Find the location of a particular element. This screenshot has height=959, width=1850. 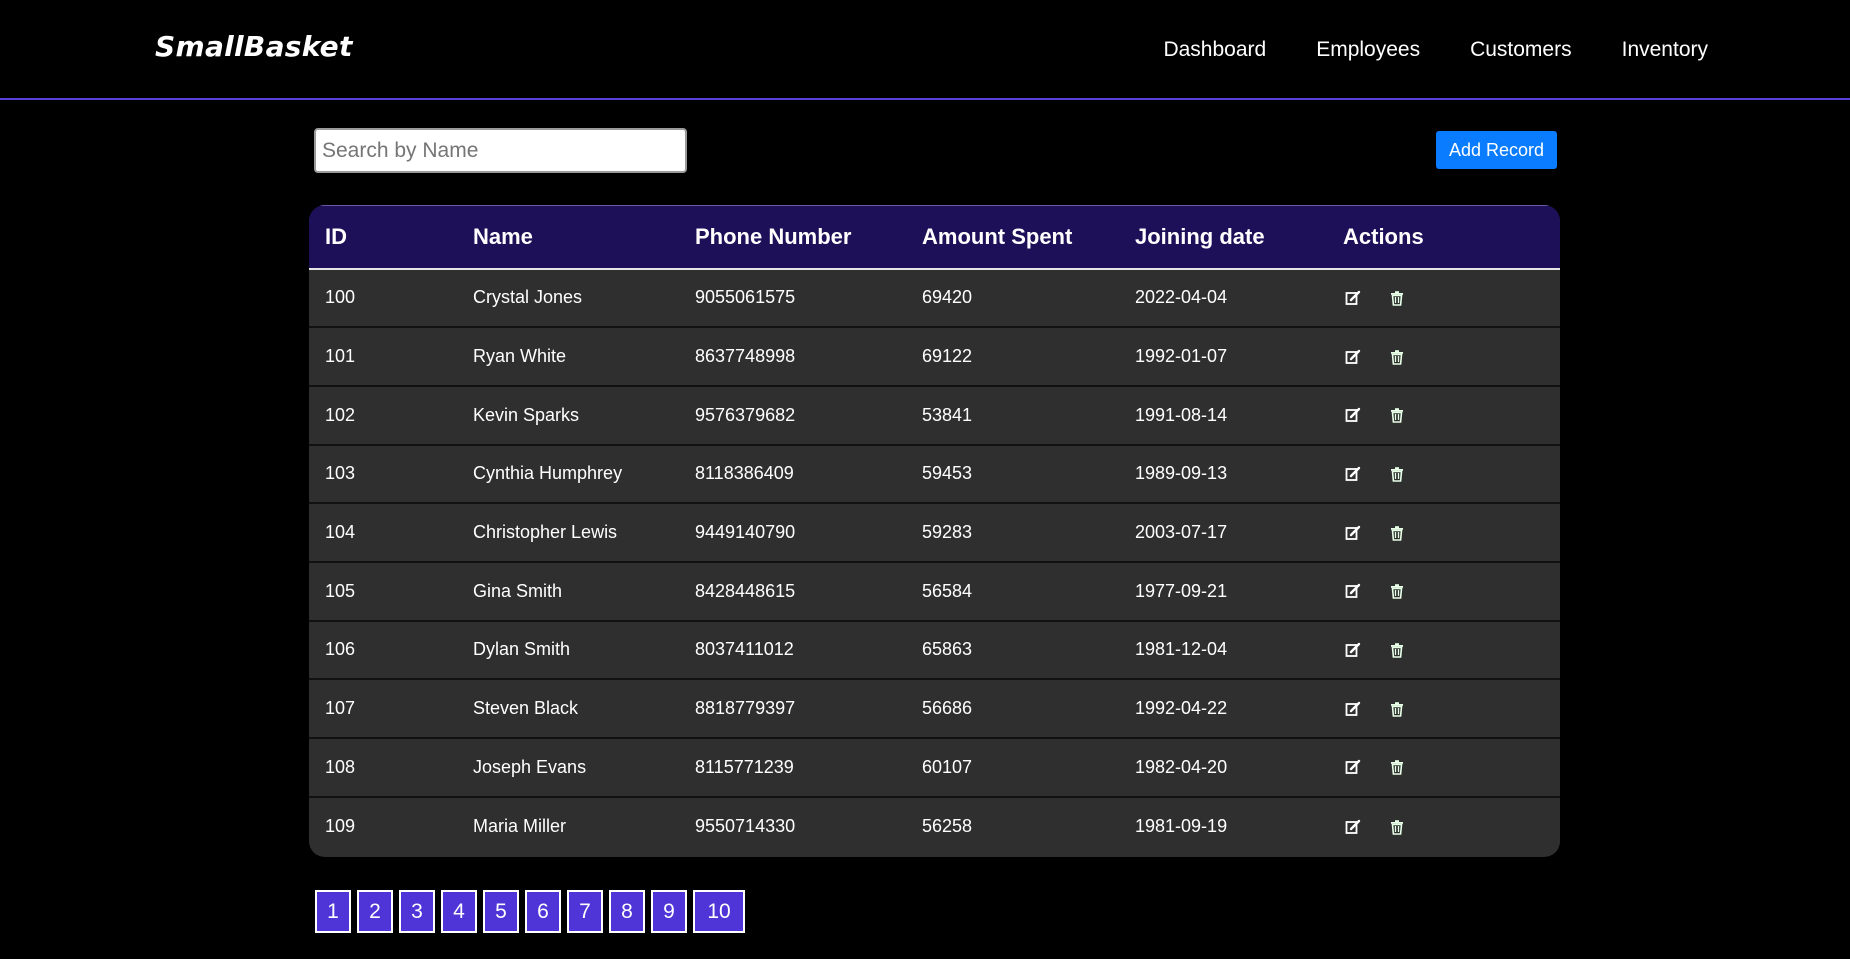

cell-id: 103 is located at coordinates (340, 473).